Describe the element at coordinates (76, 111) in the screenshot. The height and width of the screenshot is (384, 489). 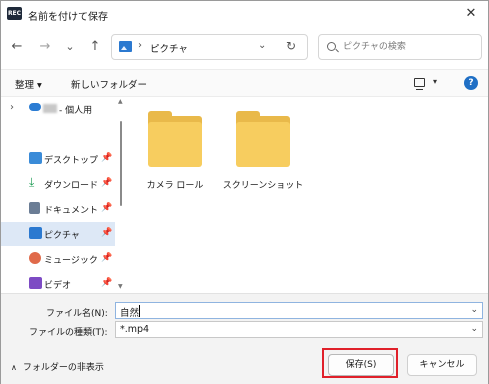
I see `sidebar-item-label: - 個人用` at that location.